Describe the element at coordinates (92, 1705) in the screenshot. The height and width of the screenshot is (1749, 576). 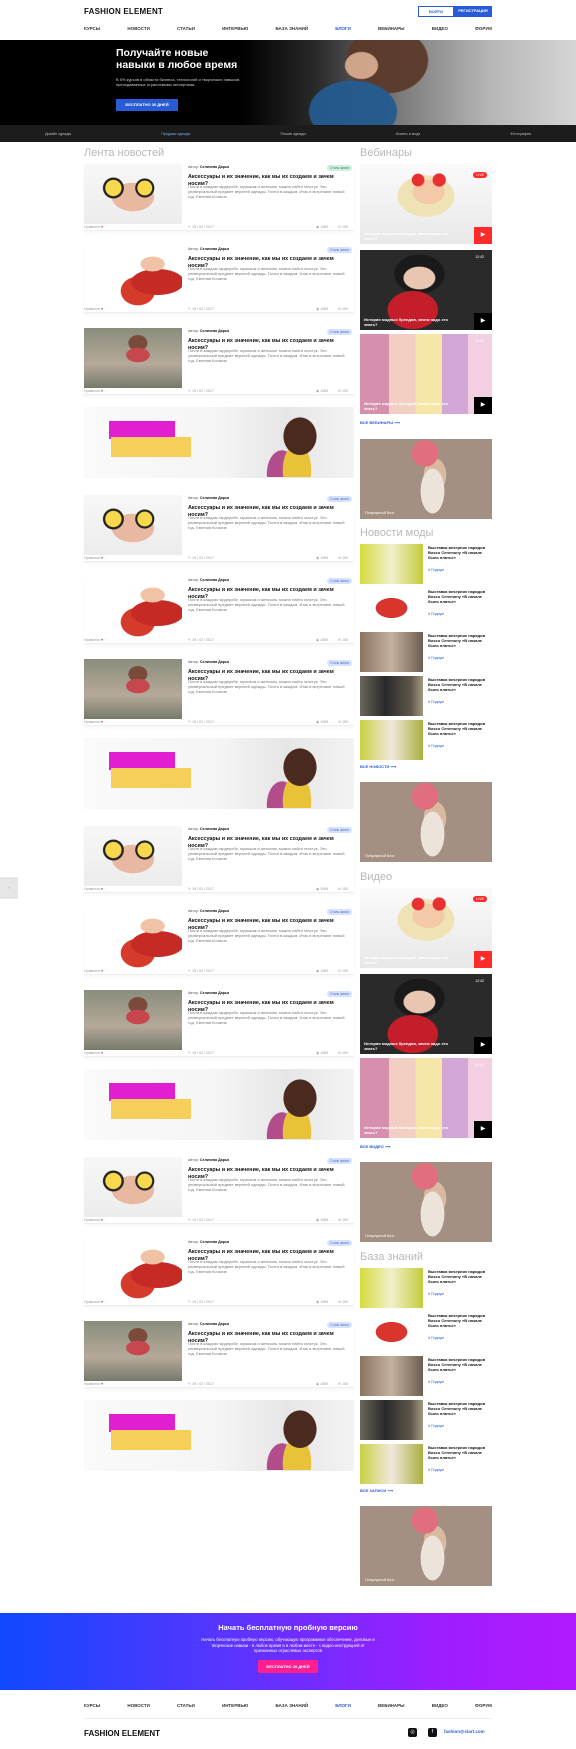
I see `footer-nav-courses: КУРСЫ` at that location.